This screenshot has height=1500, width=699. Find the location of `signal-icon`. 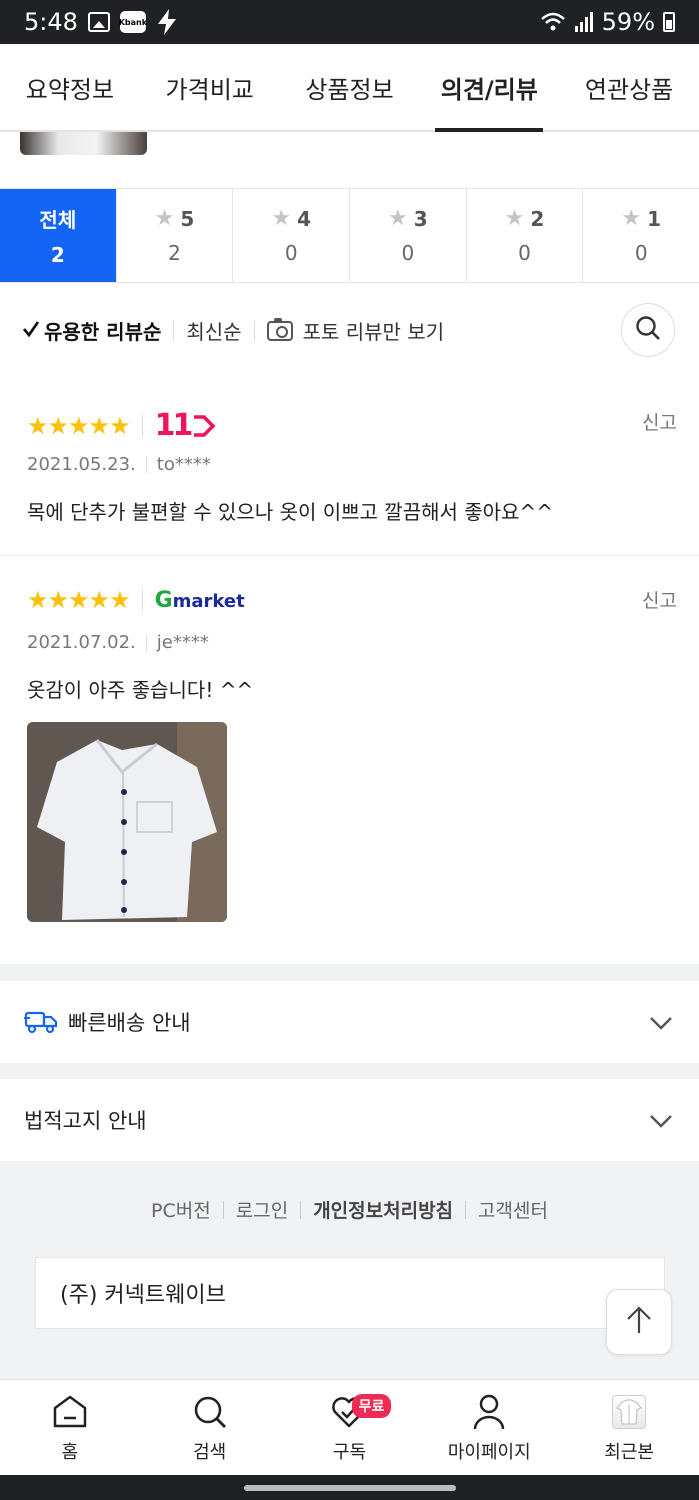

signal-icon is located at coordinates (584, 22).